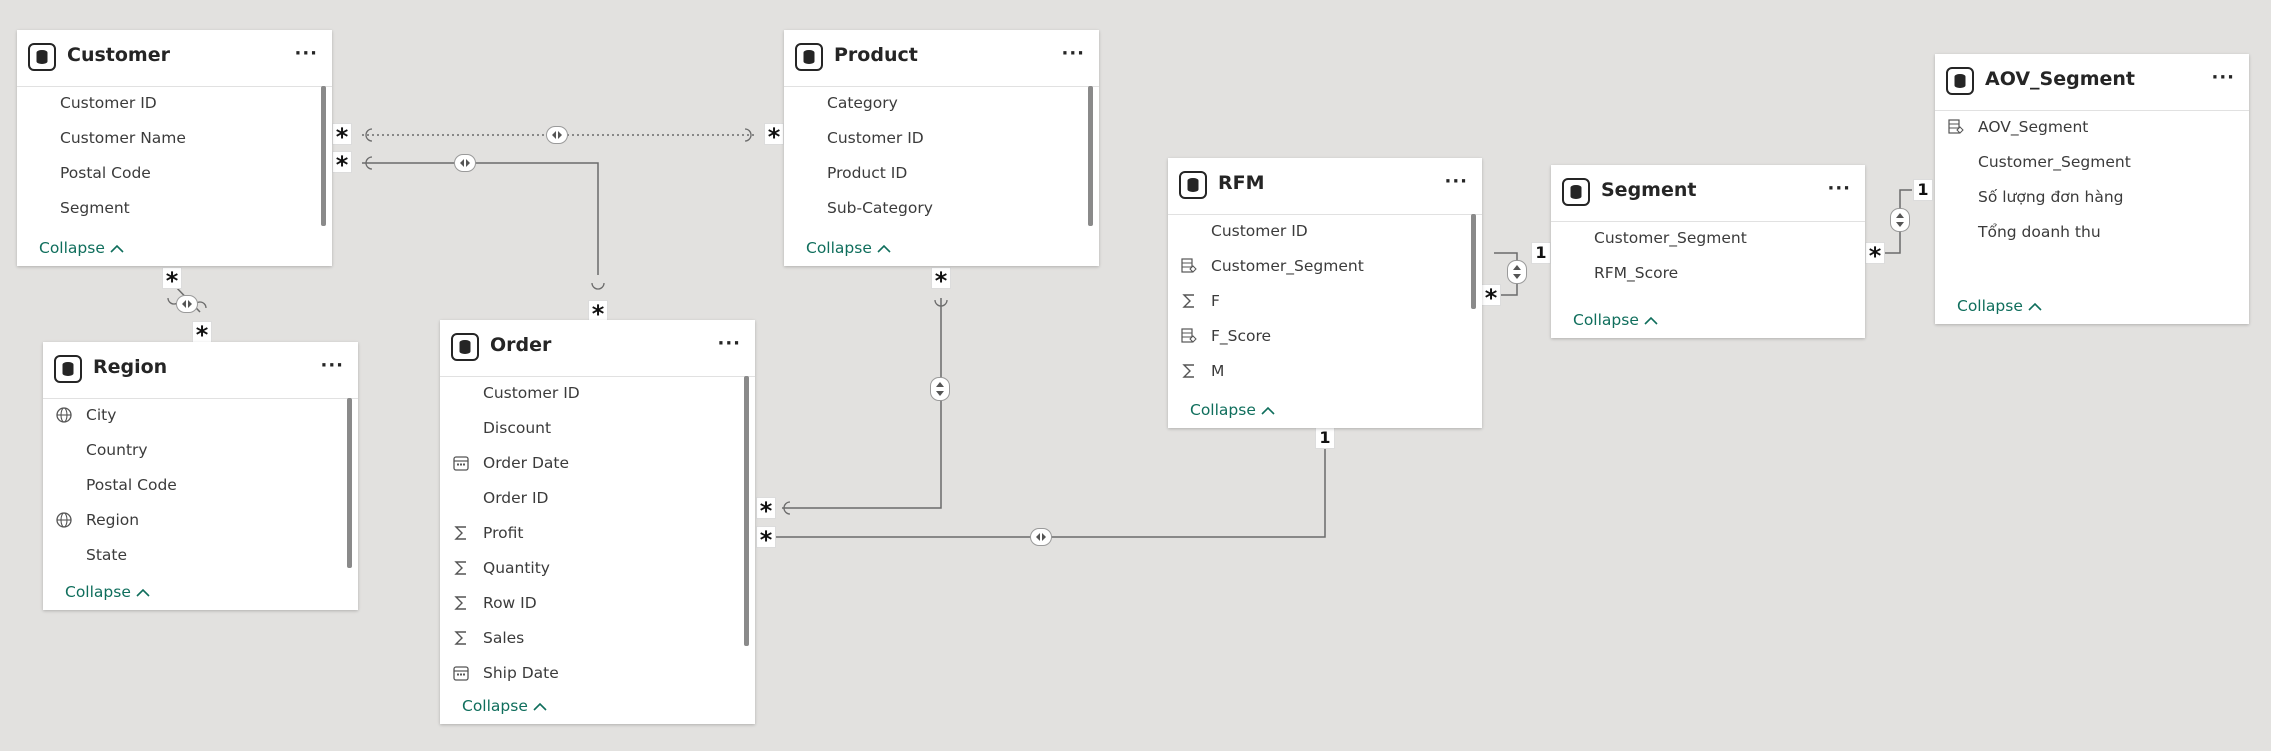  I want to click on table-header: Region ···, so click(200, 370).